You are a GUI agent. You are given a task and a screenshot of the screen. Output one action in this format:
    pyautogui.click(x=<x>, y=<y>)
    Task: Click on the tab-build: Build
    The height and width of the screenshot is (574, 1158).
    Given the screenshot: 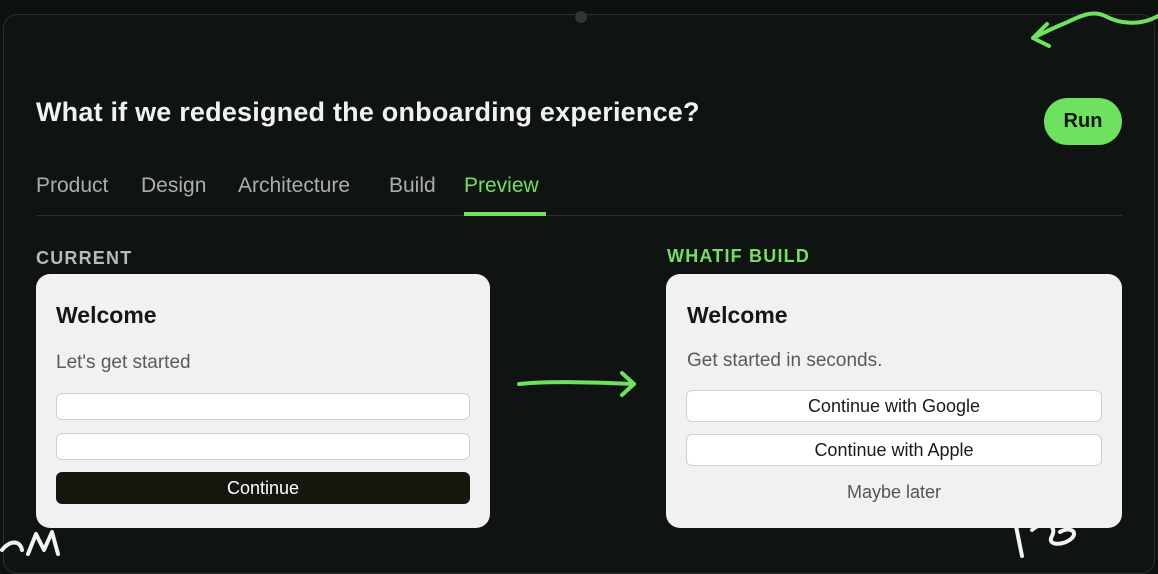 What is the action you would take?
    pyautogui.click(x=412, y=186)
    